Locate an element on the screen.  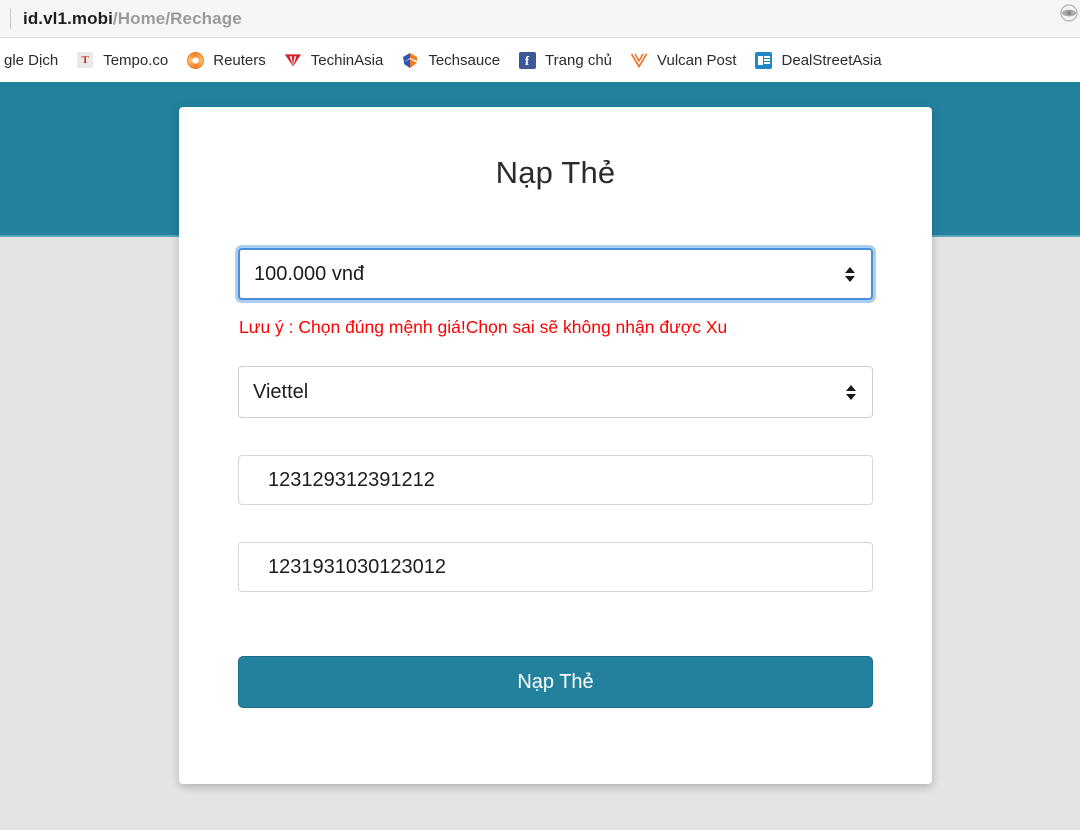
bookmark-trang-chu: f Trang chủ is located at coordinates (565, 60).